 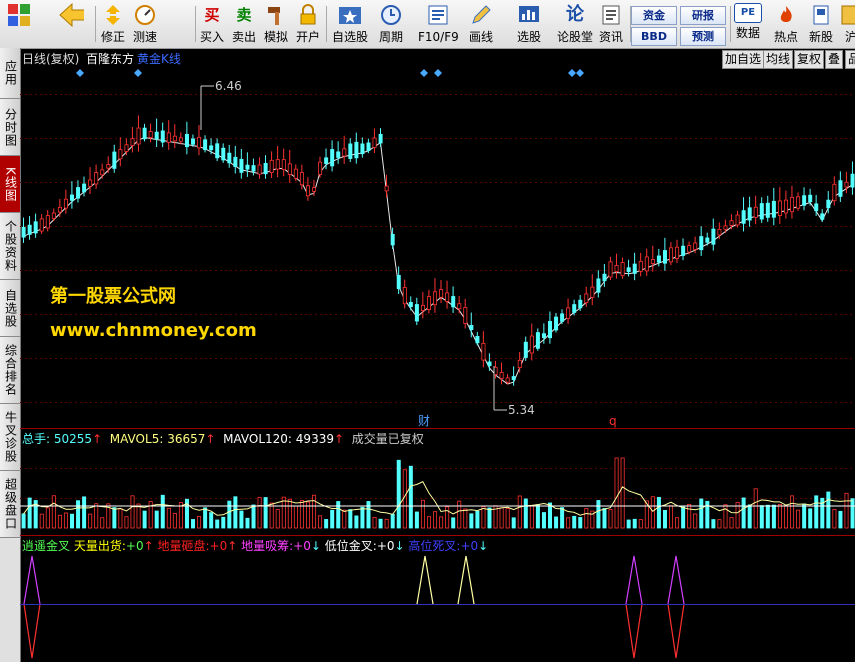 What do you see at coordinates (748, 13) in the screenshot?
I see `pe-icon: PE` at bounding box center [748, 13].